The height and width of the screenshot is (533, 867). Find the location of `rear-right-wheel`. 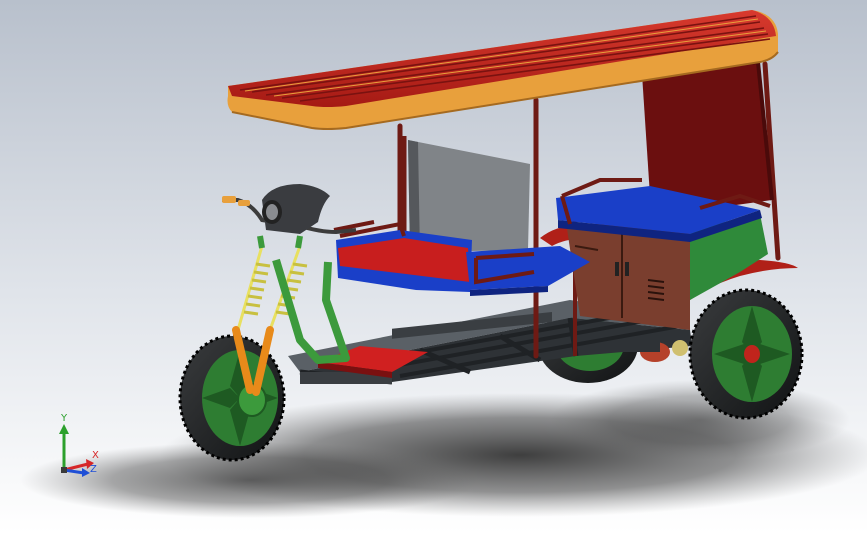

rear-right-wheel is located at coordinates (746, 354).